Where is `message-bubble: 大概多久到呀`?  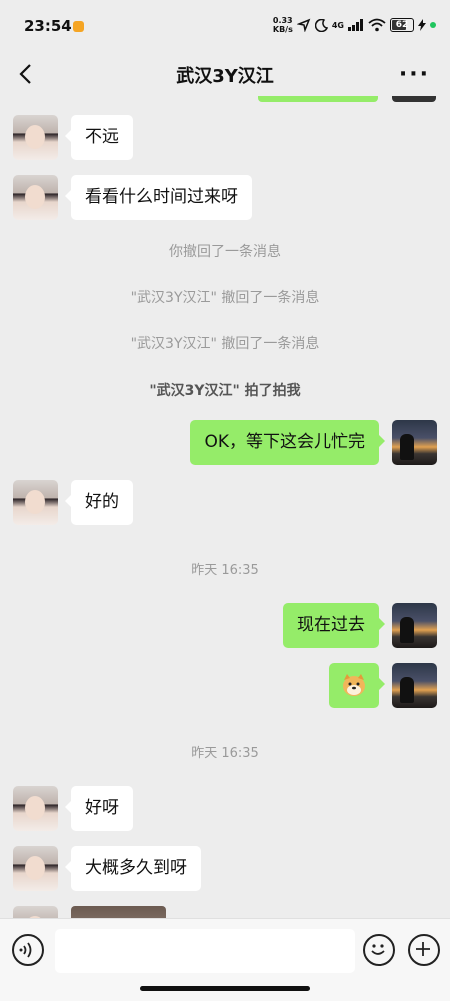 message-bubble: 大概多久到呀 is located at coordinates (133, 868).